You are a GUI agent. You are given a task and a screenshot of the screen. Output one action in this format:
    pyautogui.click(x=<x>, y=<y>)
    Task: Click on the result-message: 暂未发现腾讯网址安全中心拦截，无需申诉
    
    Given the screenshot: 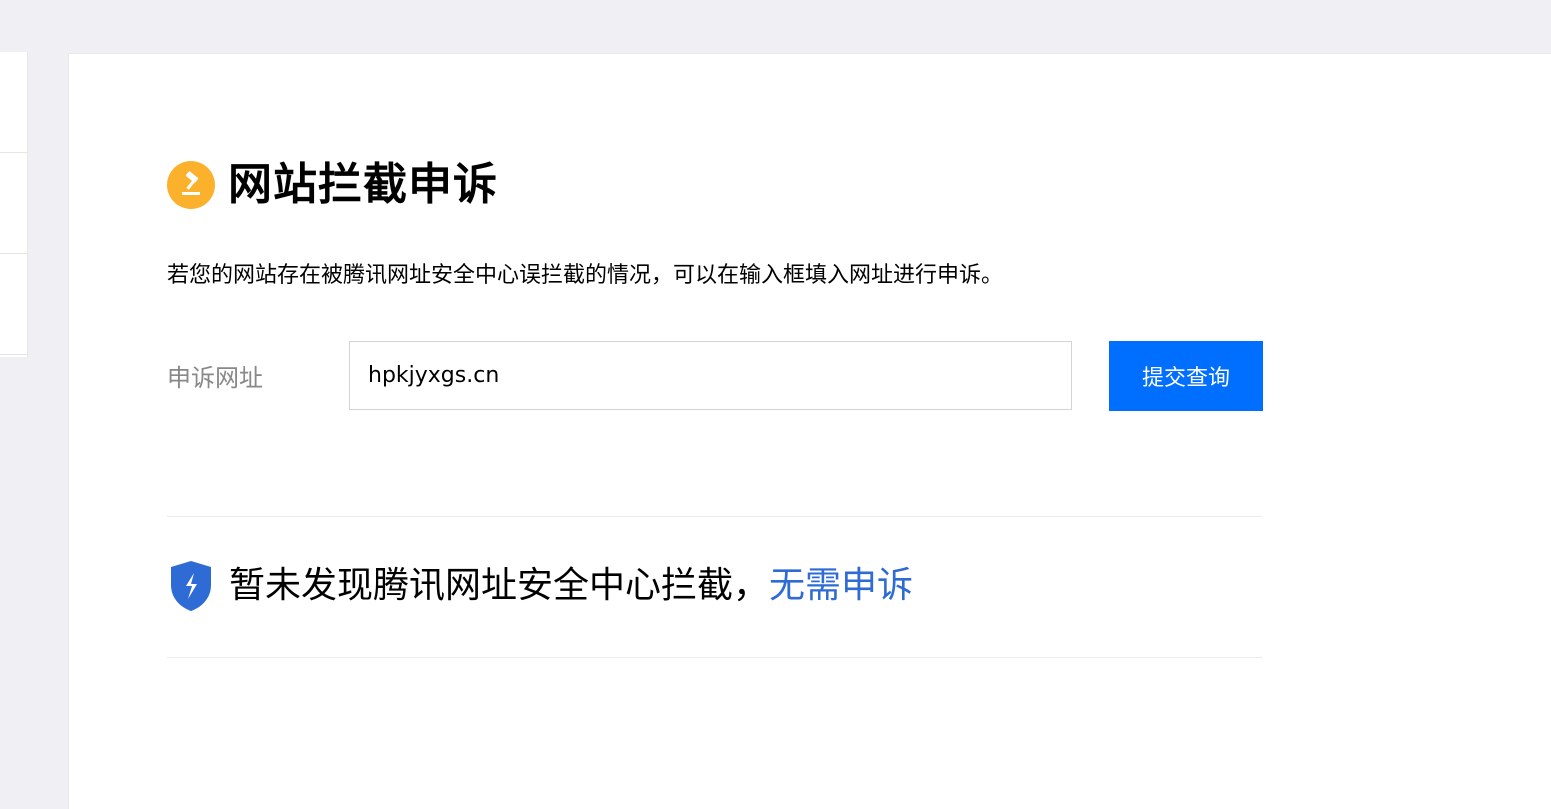 What is the action you would take?
    pyautogui.click(x=571, y=586)
    